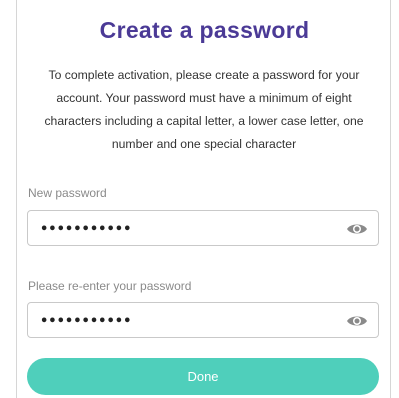  Describe the element at coordinates (110, 286) in the screenshot. I see `confirm-password-label: Please re-enter your password` at that location.